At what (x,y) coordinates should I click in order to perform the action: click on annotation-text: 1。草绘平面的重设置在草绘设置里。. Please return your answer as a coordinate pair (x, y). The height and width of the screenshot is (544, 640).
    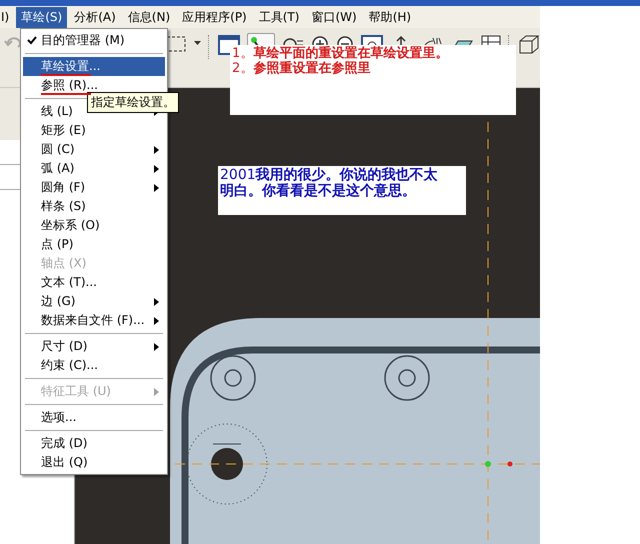
    Looking at the image, I should click on (341, 53).